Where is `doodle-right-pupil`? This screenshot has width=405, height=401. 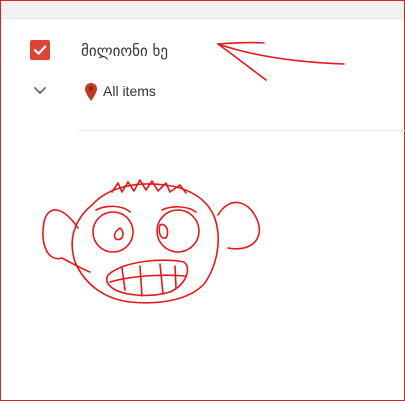
doodle-right-pupil is located at coordinates (163, 231).